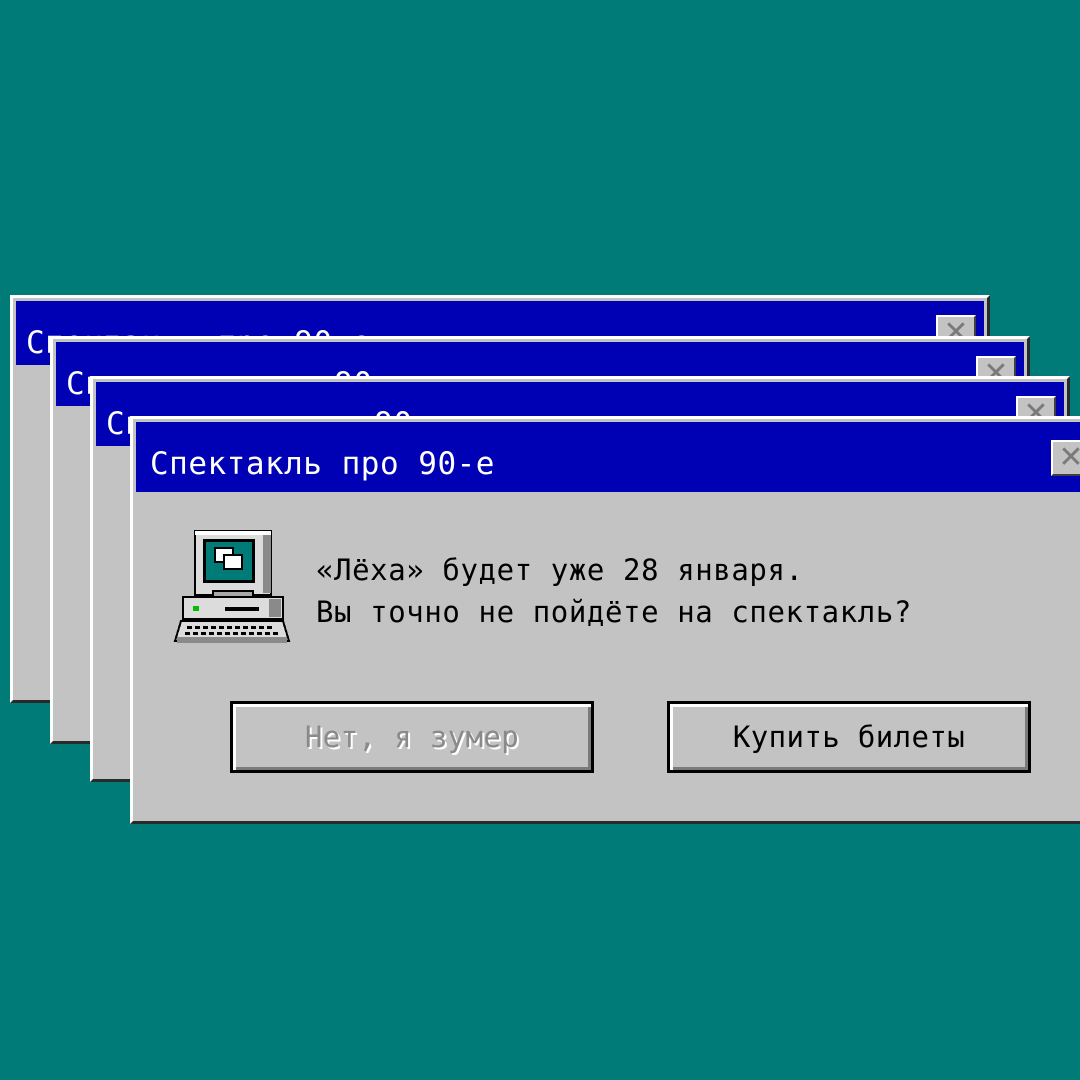  Describe the element at coordinates (322, 464) in the screenshot. I see `dialog-title: Спектакль про 90-е` at that location.